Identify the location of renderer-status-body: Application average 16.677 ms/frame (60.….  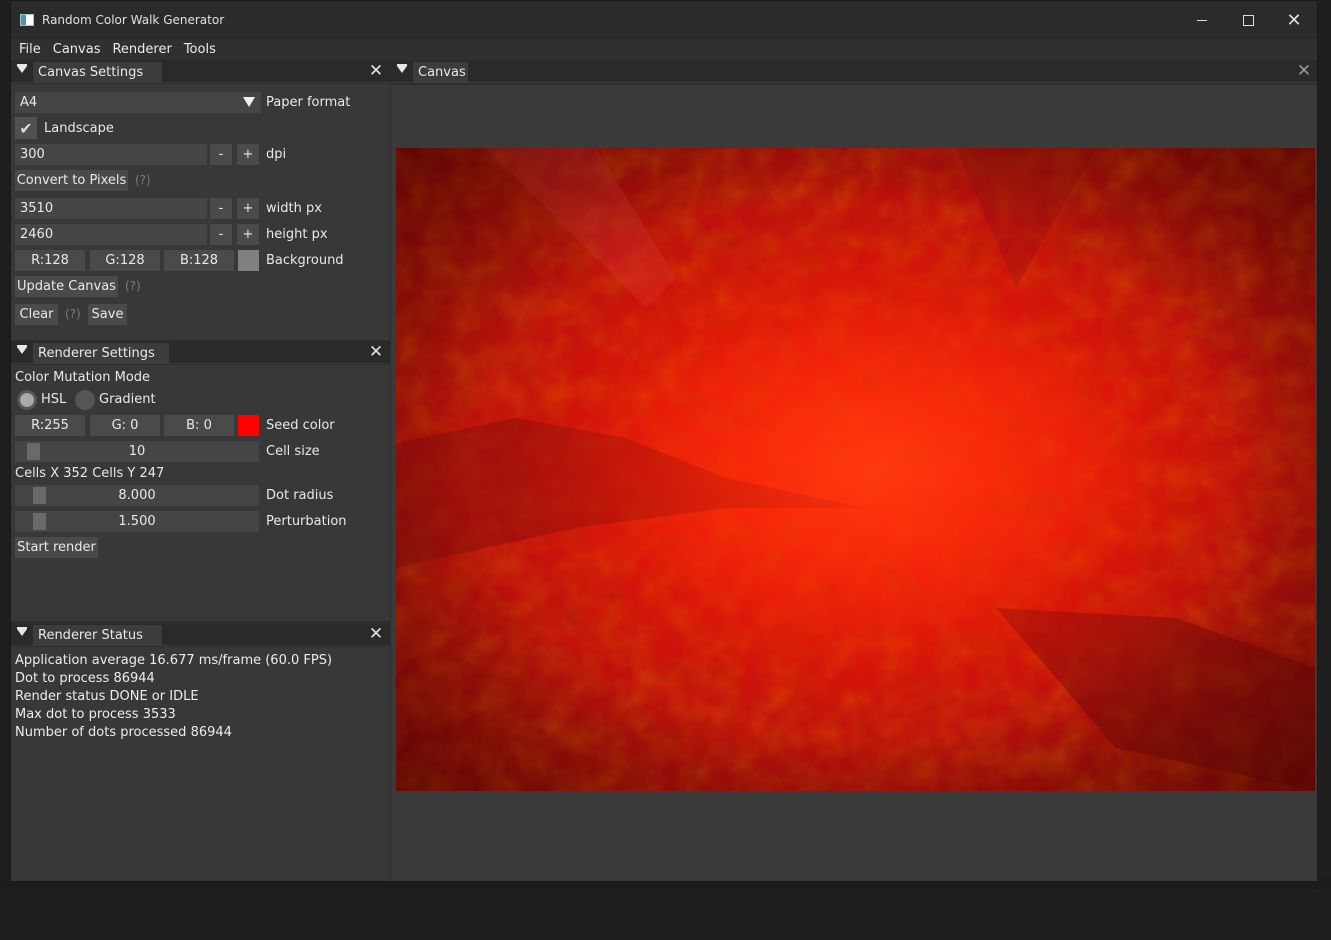
(200, 764).